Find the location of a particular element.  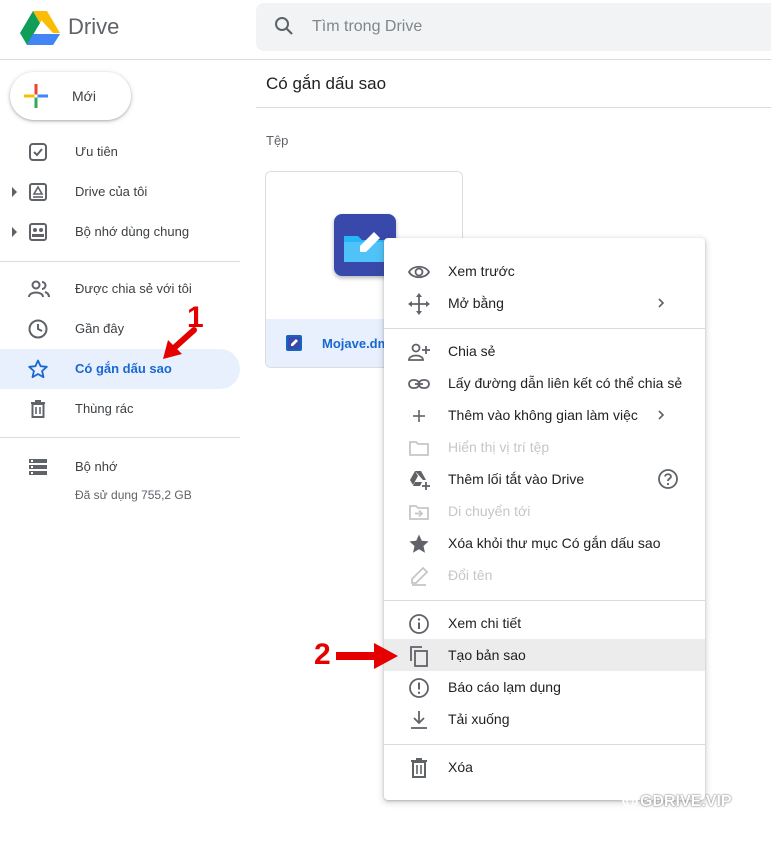

sidebar-item-label: Bộ nhớ dùng chung is located at coordinates (132, 231).